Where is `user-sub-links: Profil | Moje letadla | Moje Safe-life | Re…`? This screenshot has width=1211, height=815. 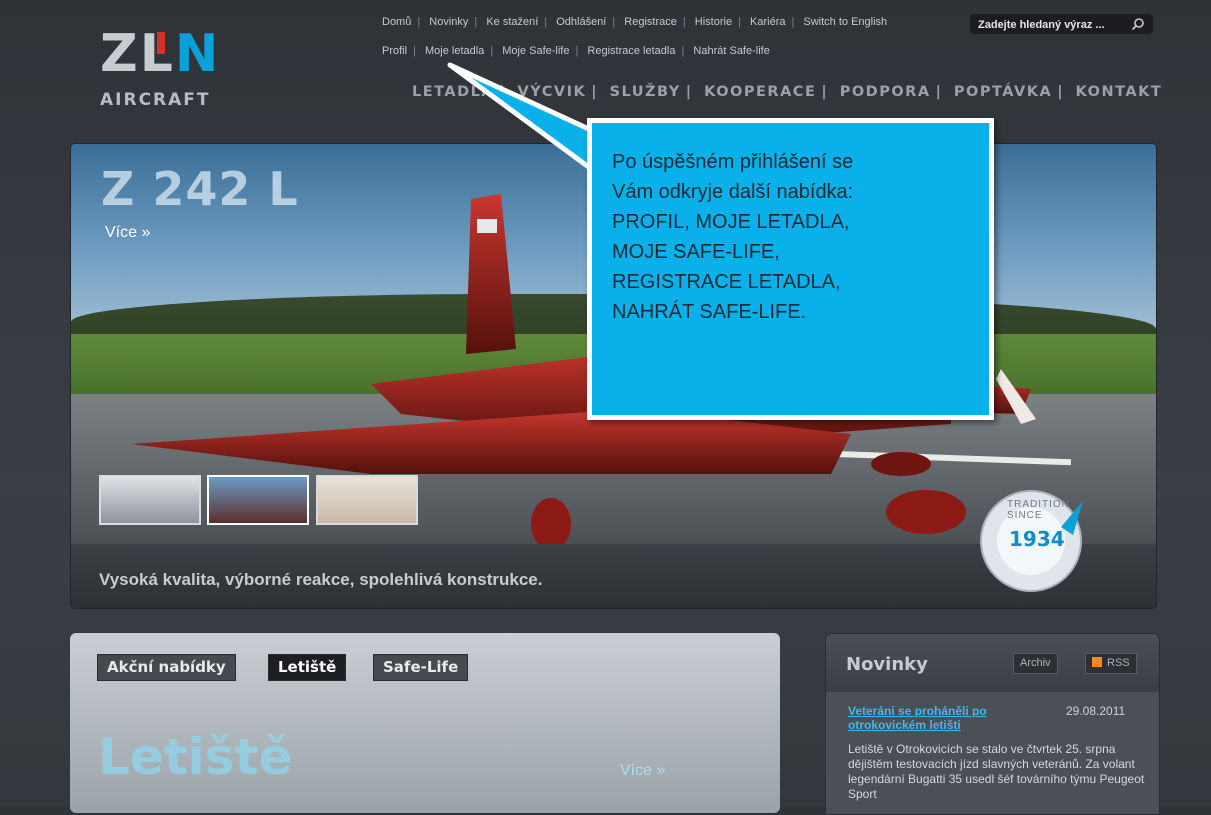 user-sub-links: Profil | Moje letadla | Moje Safe-life | Re… is located at coordinates (576, 51).